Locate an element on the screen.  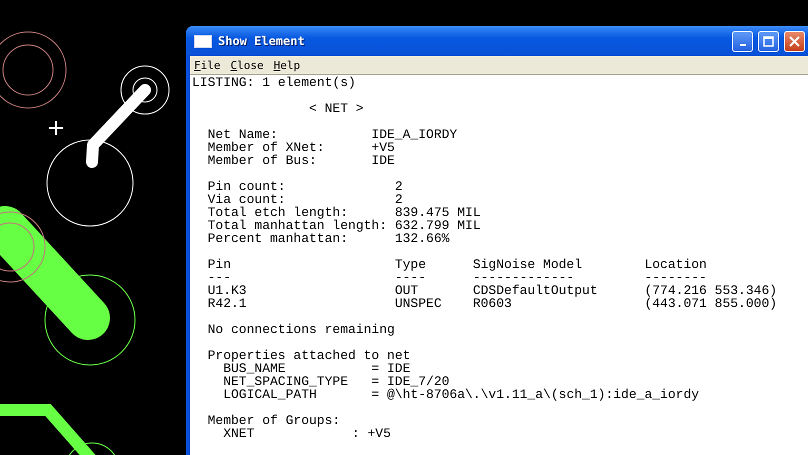
column-header: Location is located at coordinates (675, 264).